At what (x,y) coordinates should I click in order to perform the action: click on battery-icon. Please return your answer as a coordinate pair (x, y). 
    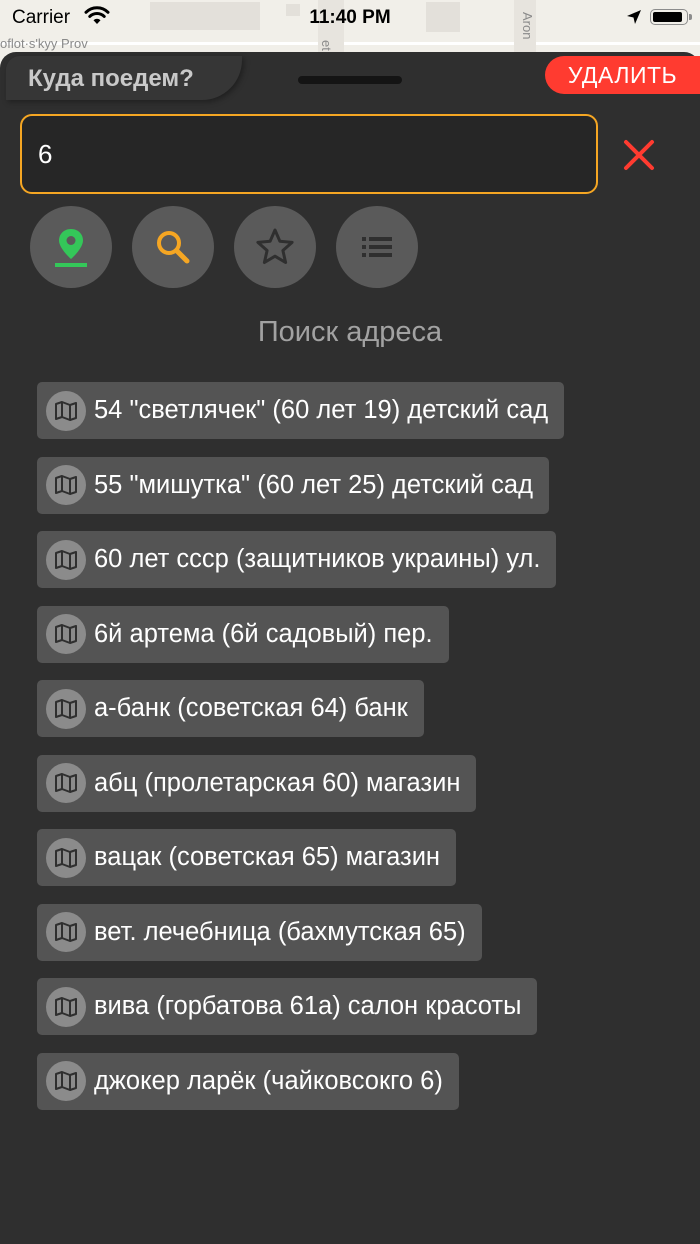
    Looking at the image, I should click on (671, 17).